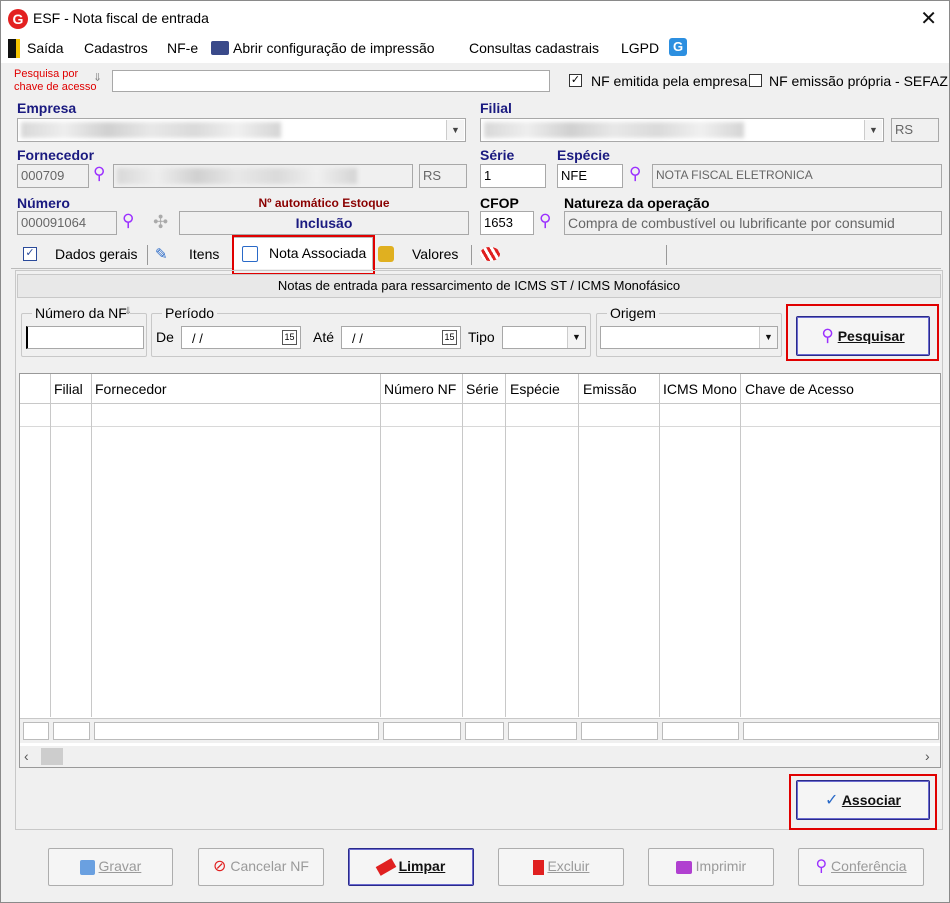 Image resolution: width=950 pixels, height=903 pixels. Describe the element at coordinates (435, 254) in the screenshot. I see `tab-valores-label: Valores` at that location.